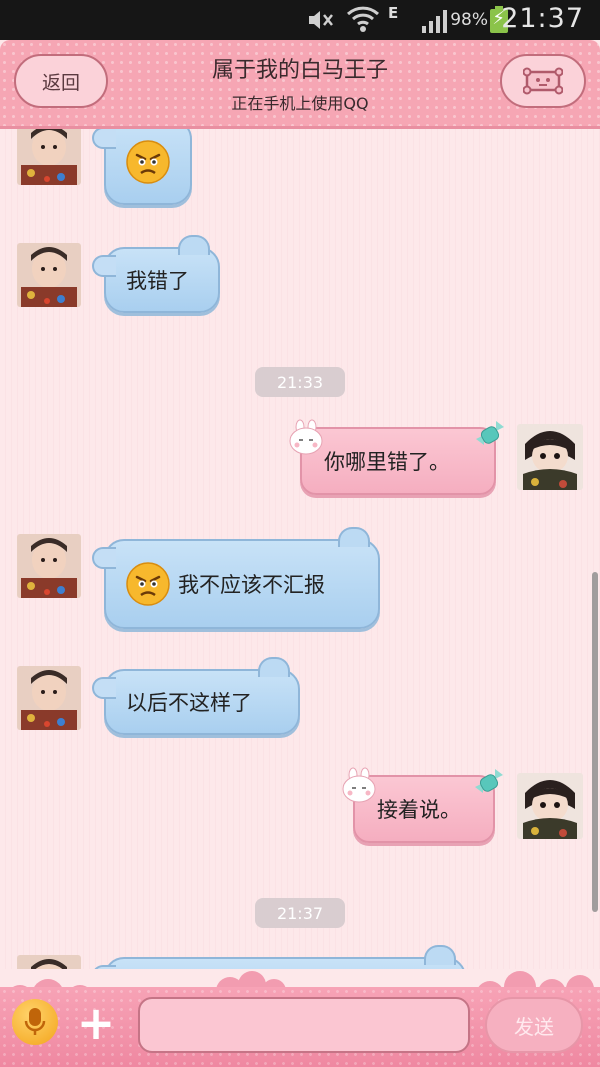 This screenshot has width=600, height=1067. I want to click on contact-status: 正在手机上使用QQ, so click(300, 103).